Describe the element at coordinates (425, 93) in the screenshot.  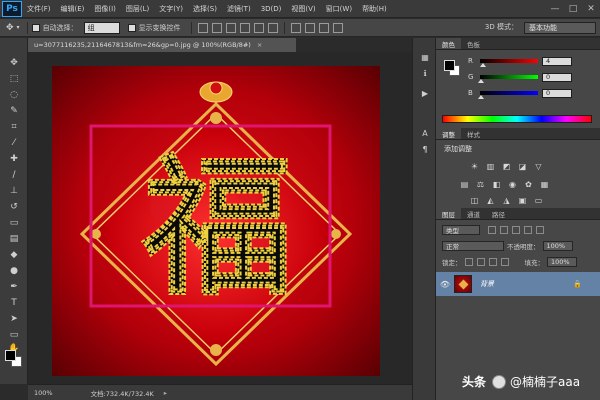
I see `actions-panel-icon: ▶` at that location.